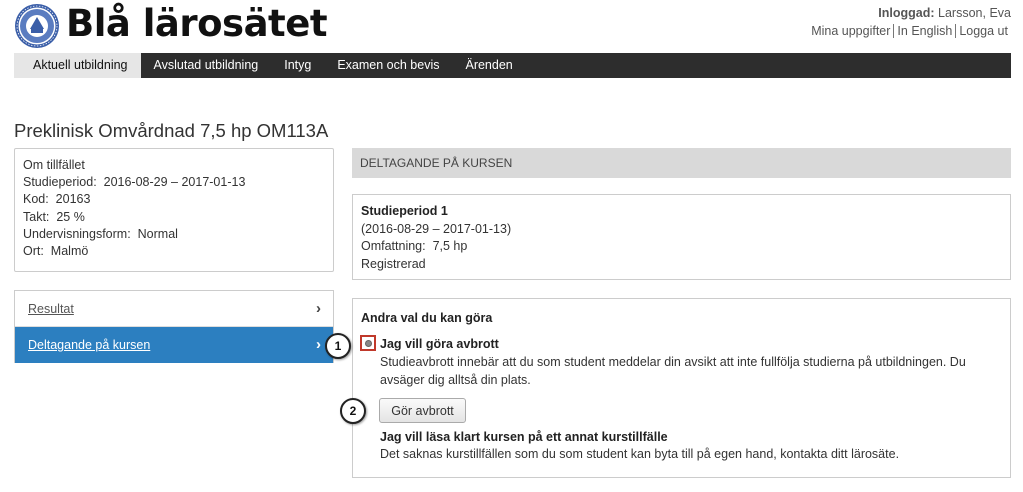 The width and height of the screenshot is (1023, 492). I want to click on section-header: DELTAGANDE PÅ KURSEN, so click(681, 163).